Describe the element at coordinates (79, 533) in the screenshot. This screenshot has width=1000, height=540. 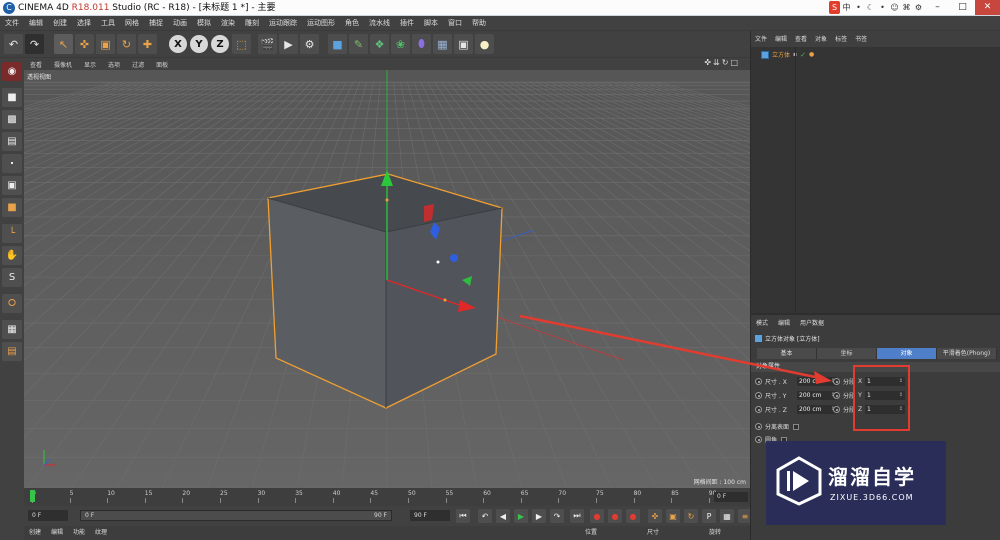
I see `material-menu-function: 功能` at that location.